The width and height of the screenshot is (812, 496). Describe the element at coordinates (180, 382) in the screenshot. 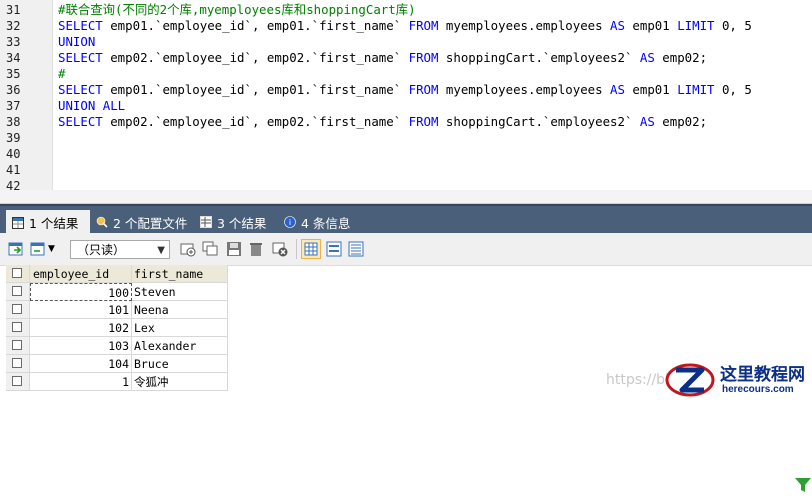

I see `cell-first-name: 令狐冲` at that location.